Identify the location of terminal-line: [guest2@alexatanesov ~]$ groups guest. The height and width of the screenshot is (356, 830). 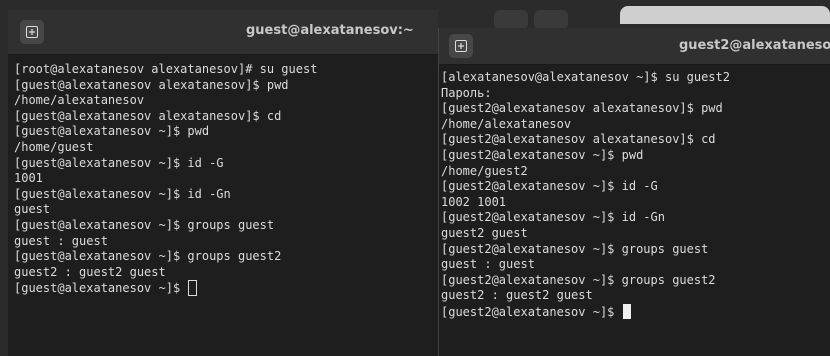
(575, 248).